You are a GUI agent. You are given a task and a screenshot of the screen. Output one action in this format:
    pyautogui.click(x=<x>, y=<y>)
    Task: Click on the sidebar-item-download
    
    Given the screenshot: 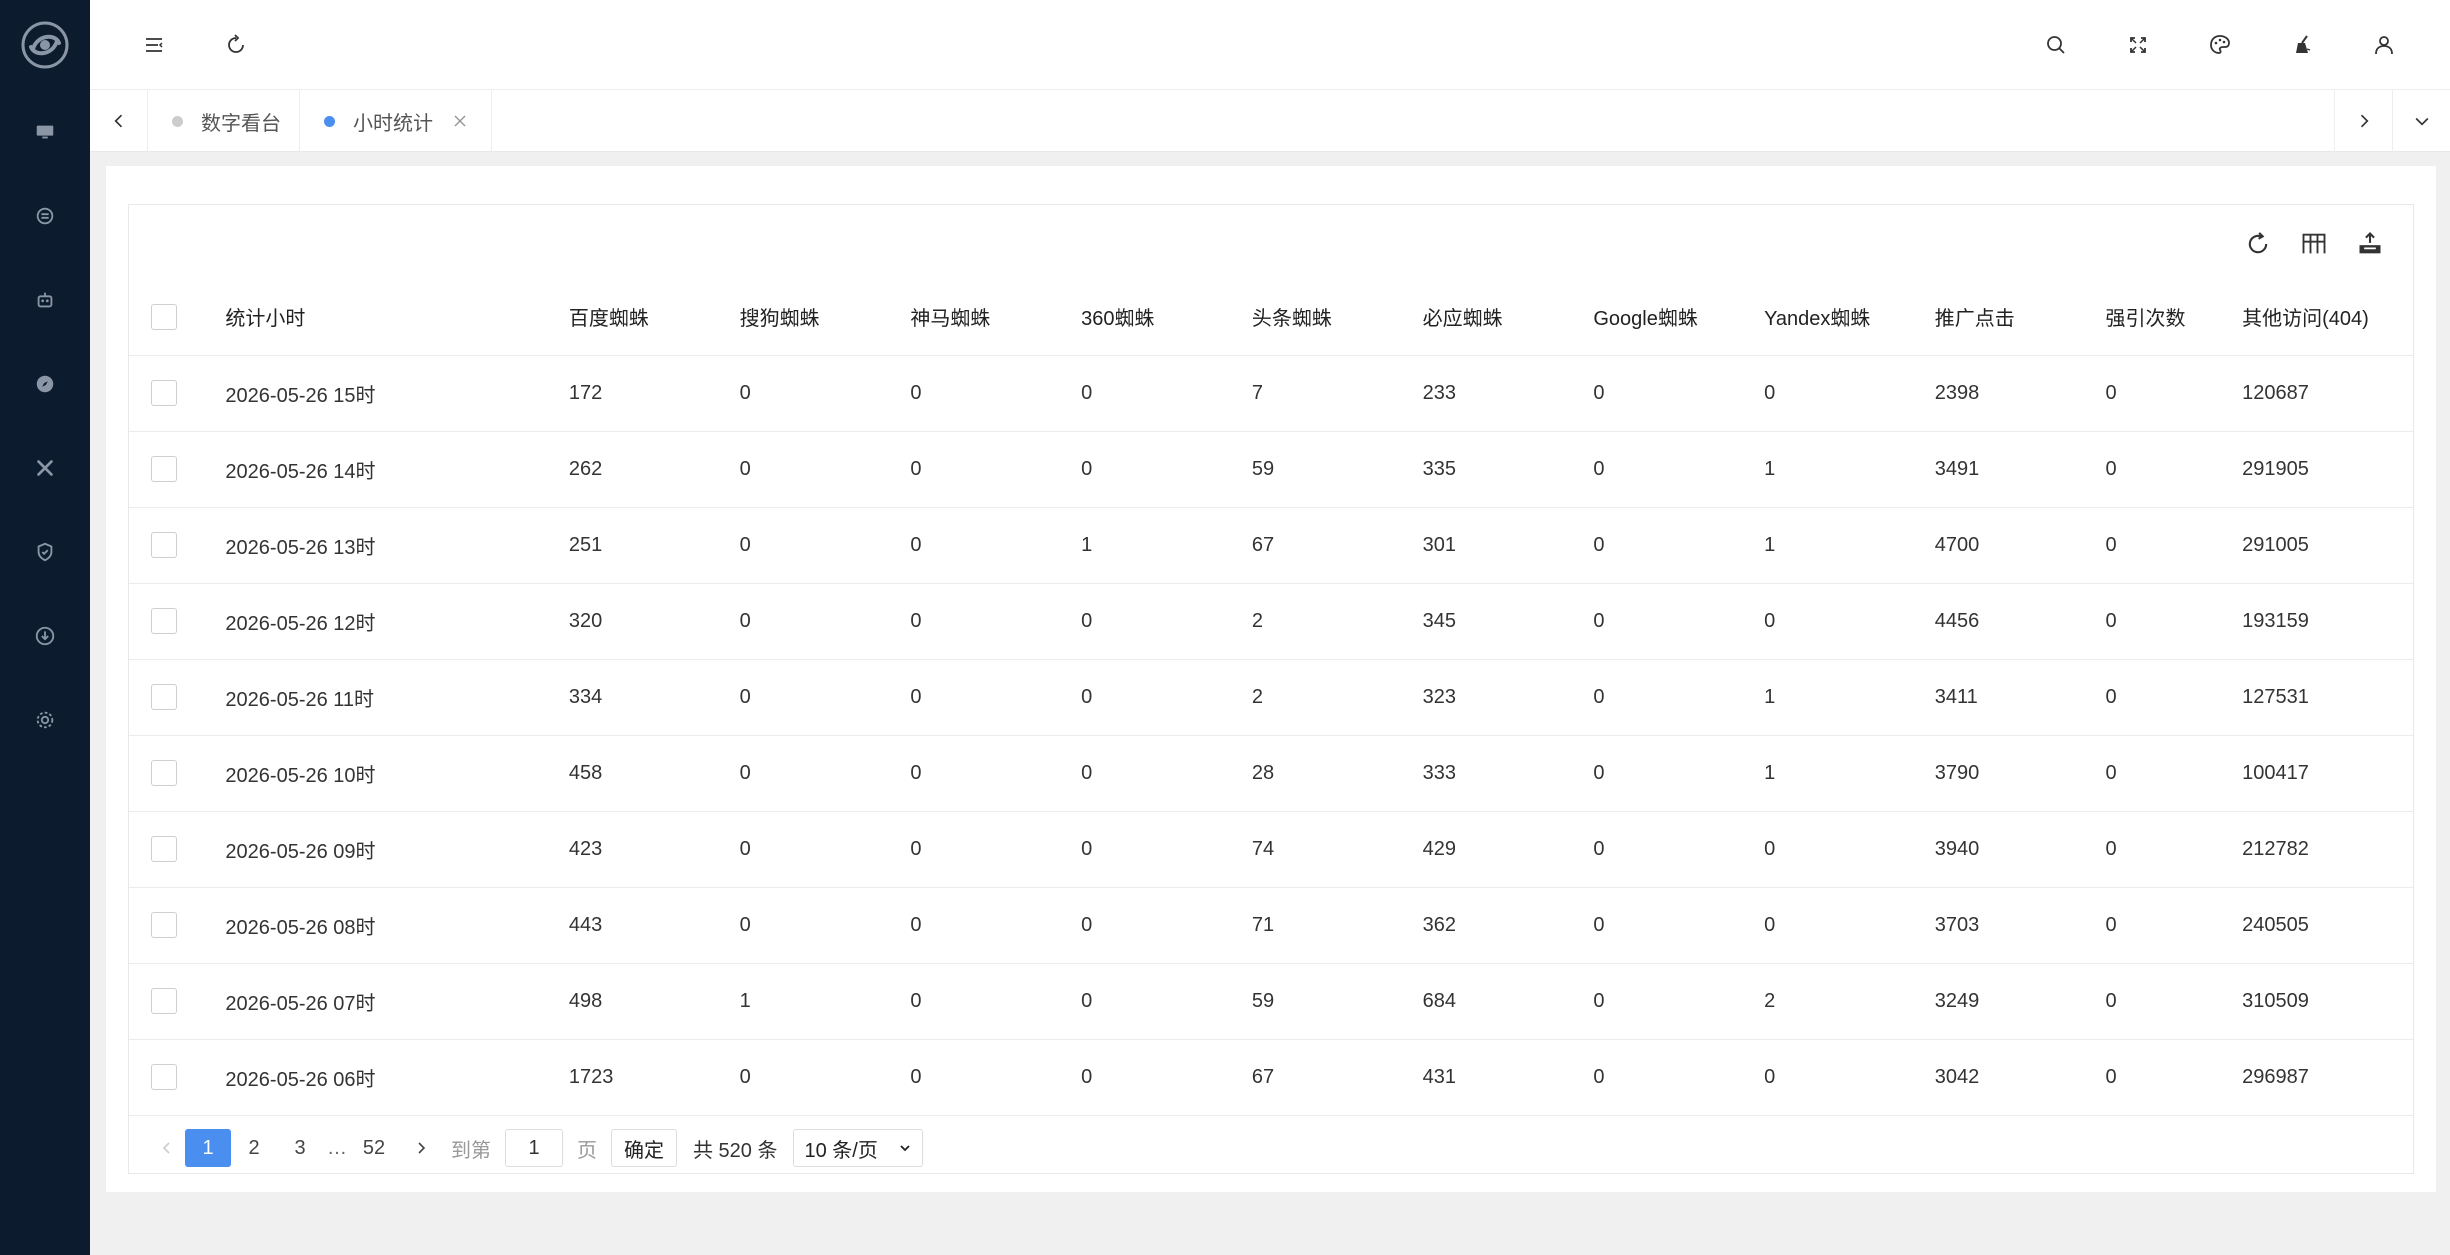 What is the action you would take?
    pyautogui.click(x=45, y=636)
    